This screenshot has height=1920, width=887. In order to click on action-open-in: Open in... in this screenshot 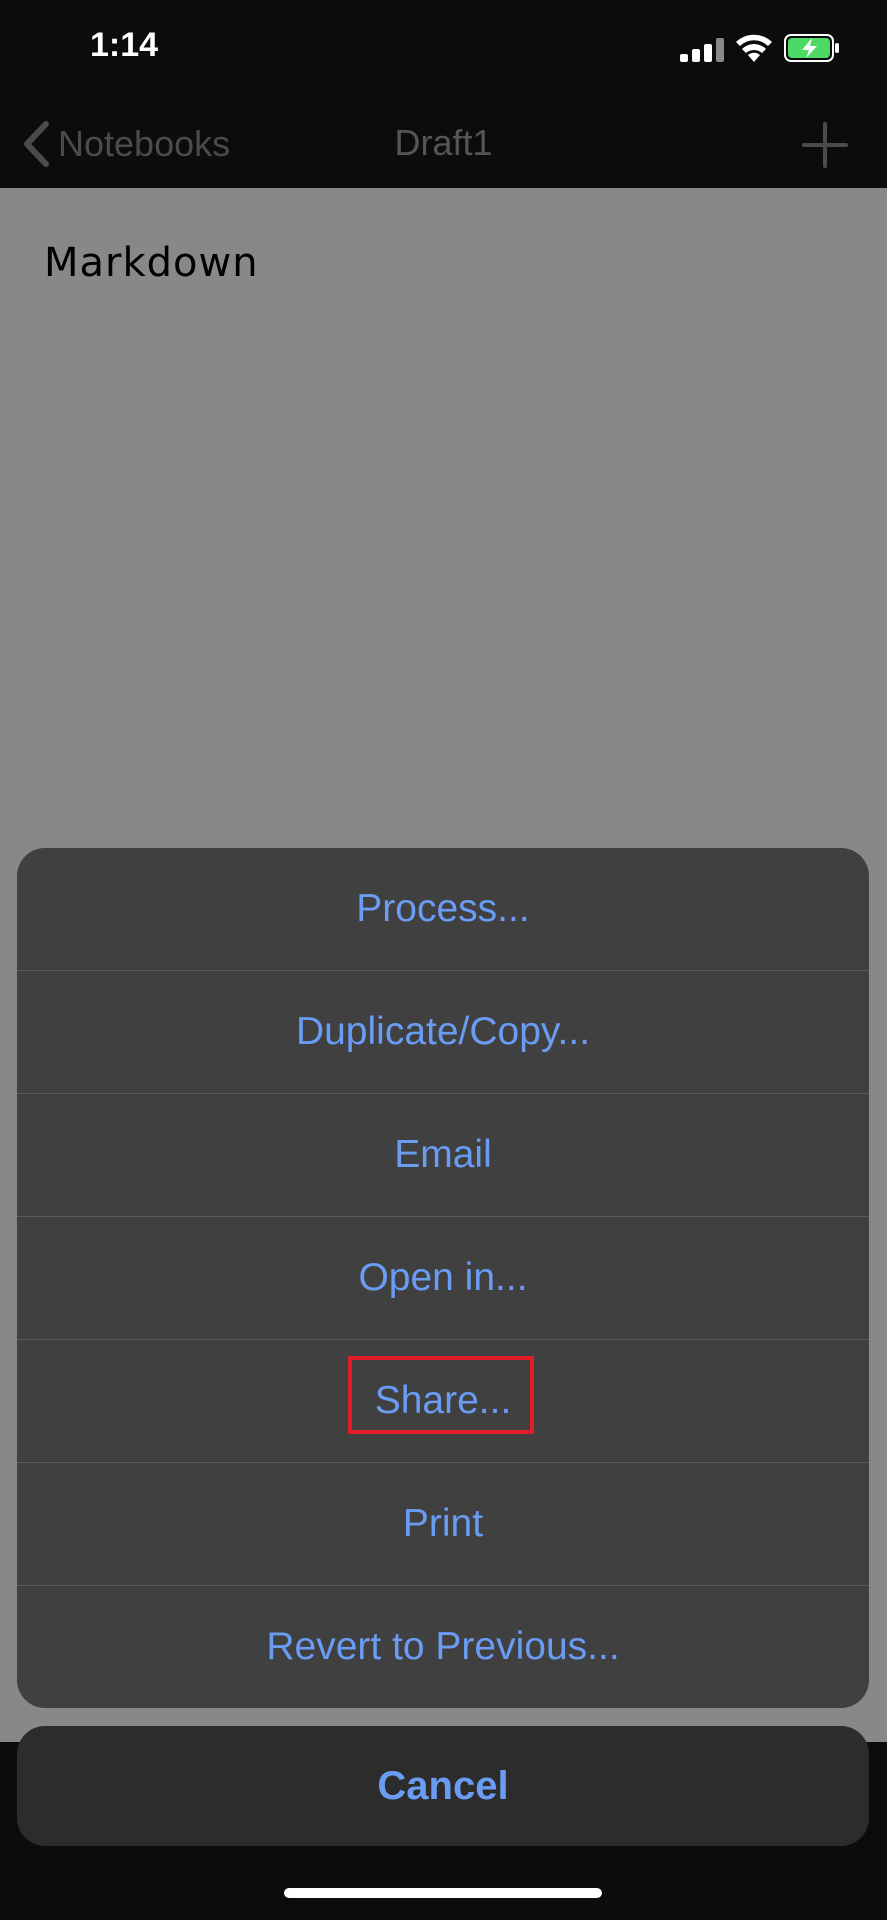, I will do `click(443, 1277)`.